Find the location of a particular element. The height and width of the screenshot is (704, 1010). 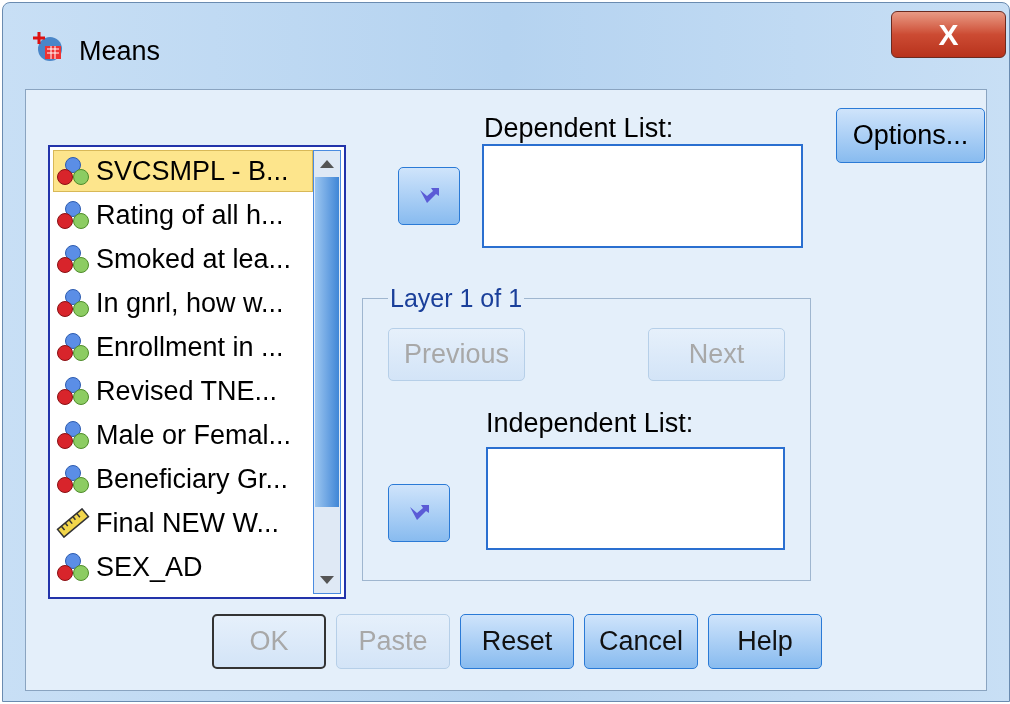

window-title: Means is located at coordinates (120, 51).